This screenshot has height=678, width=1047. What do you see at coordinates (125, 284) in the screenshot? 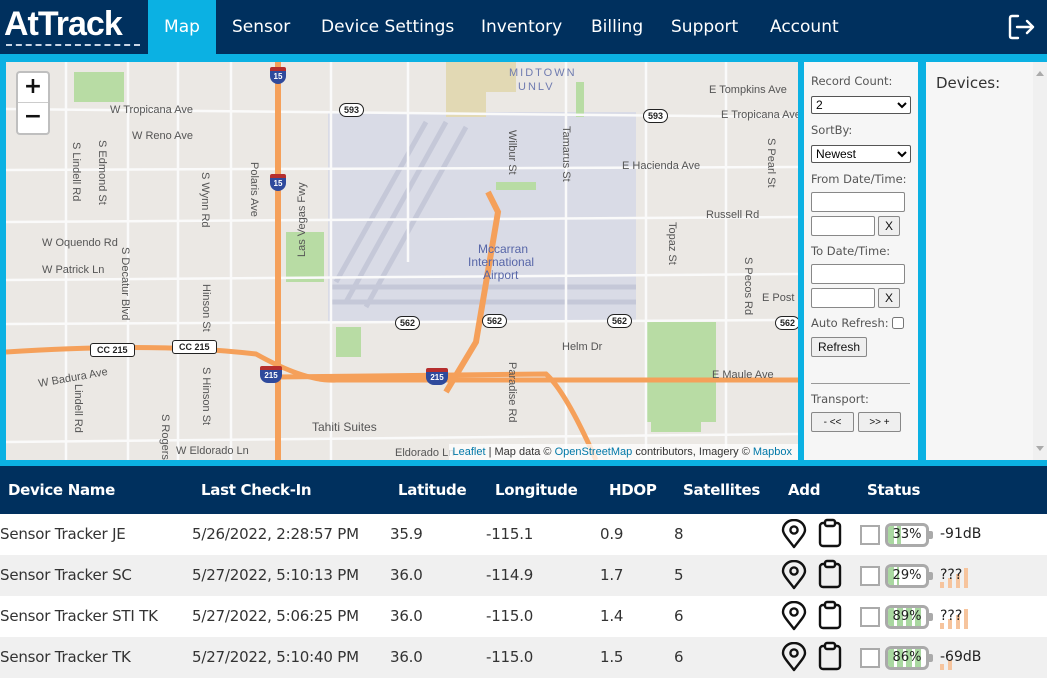
I see `map-label: S Decatur Blvd` at bounding box center [125, 284].